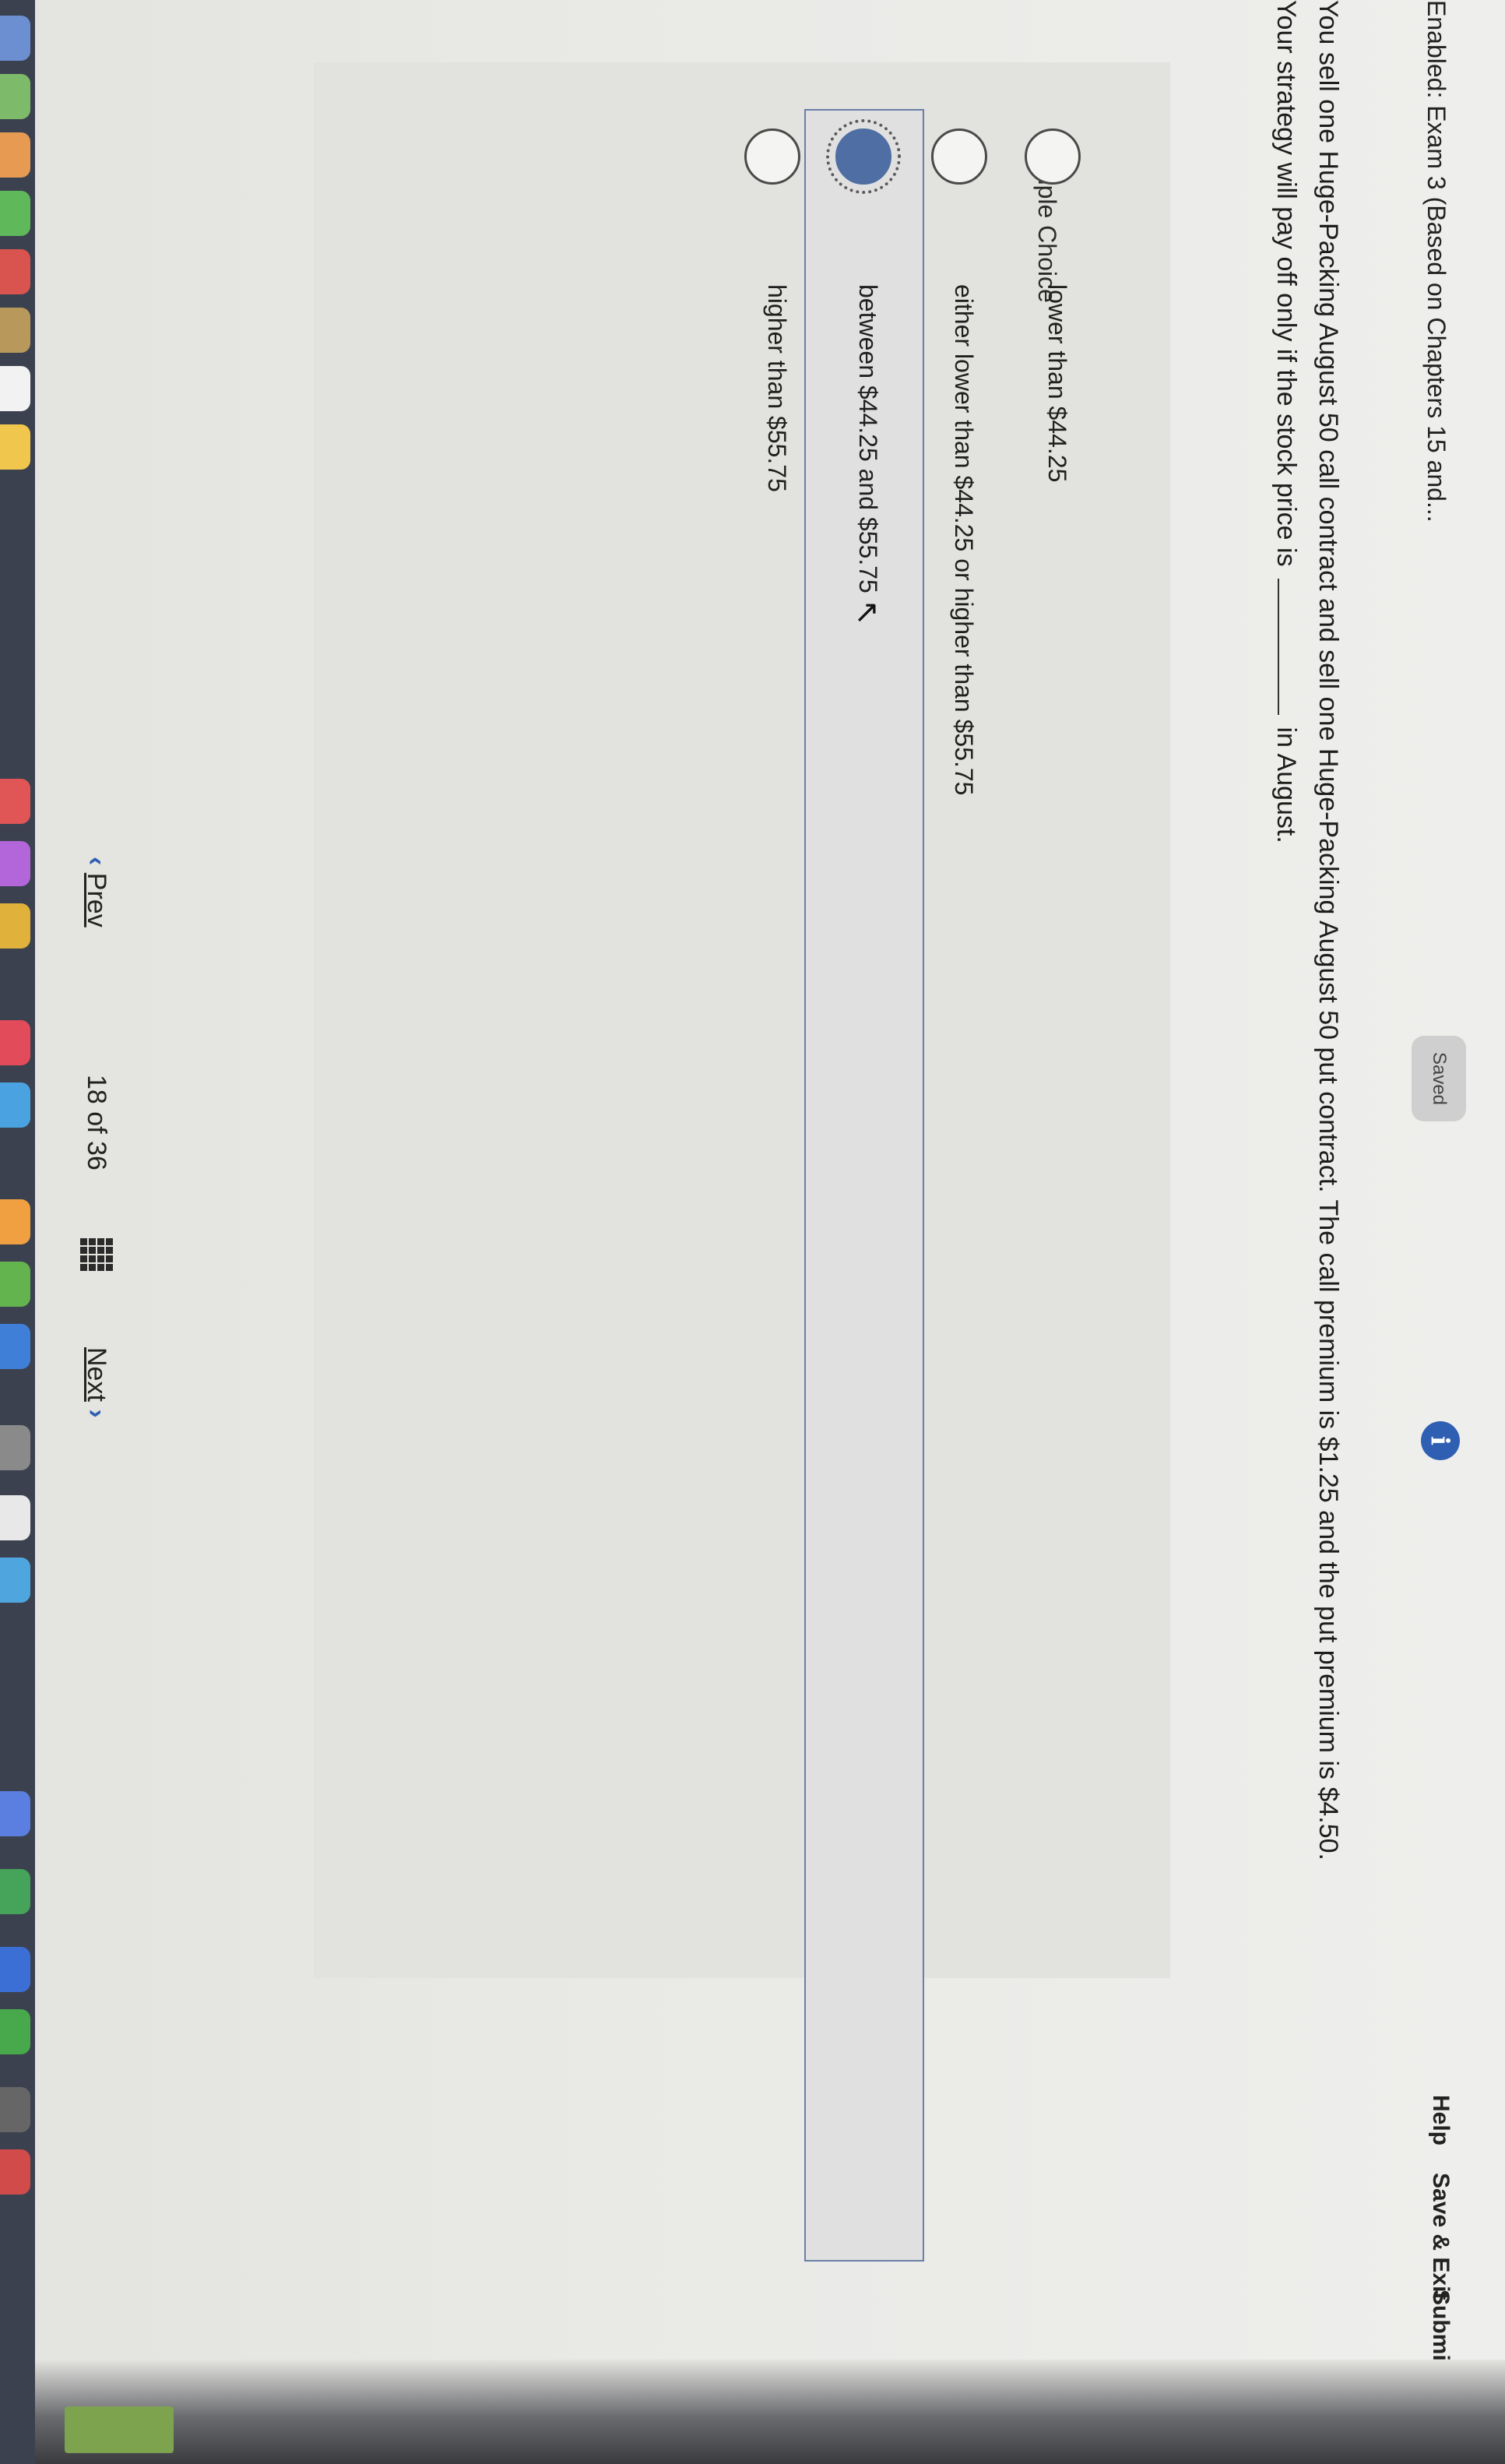 The height and width of the screenshot is (2464, 1505). I want to click on pencil-icon, so click(119, 2429).